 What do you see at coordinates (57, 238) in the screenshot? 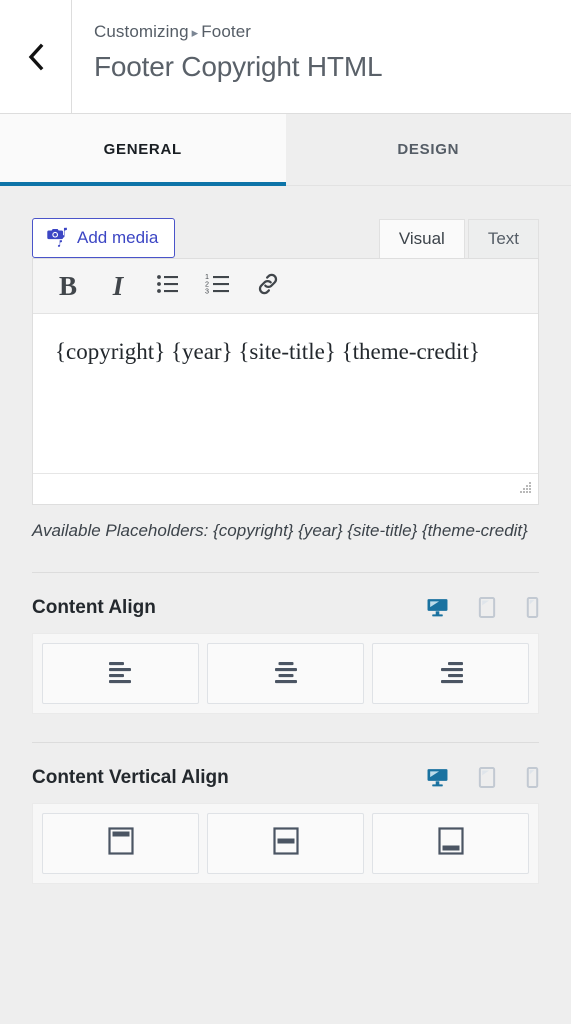
I see `media-camera-music-icon` at bounding box center [57, 238].